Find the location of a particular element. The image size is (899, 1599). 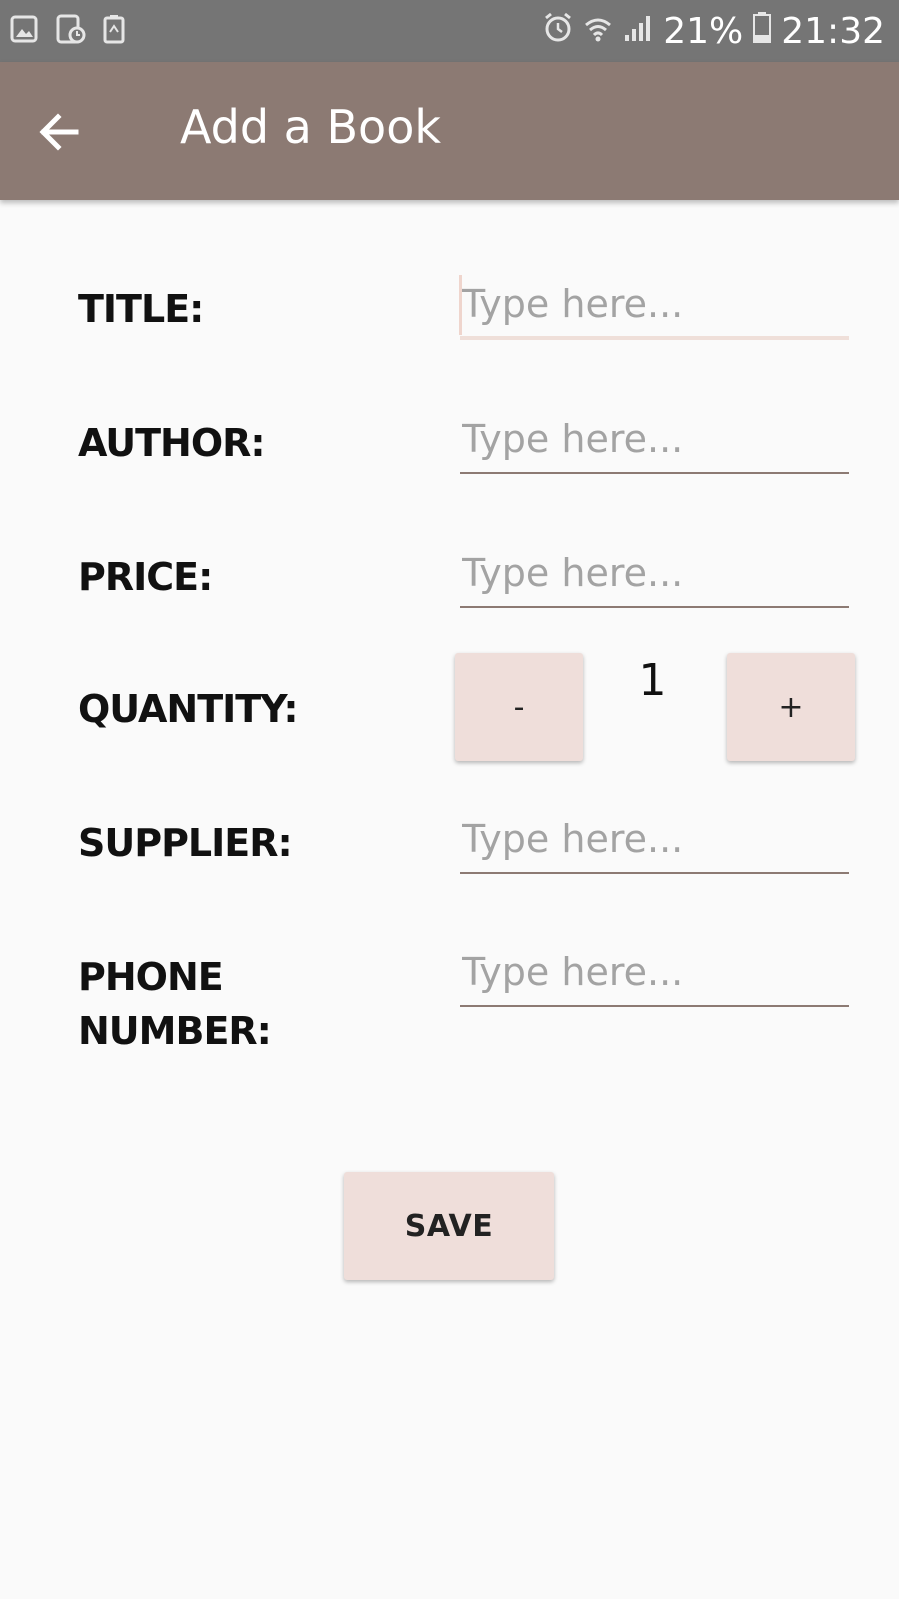

image-icon is located at coordinates (24, 29).